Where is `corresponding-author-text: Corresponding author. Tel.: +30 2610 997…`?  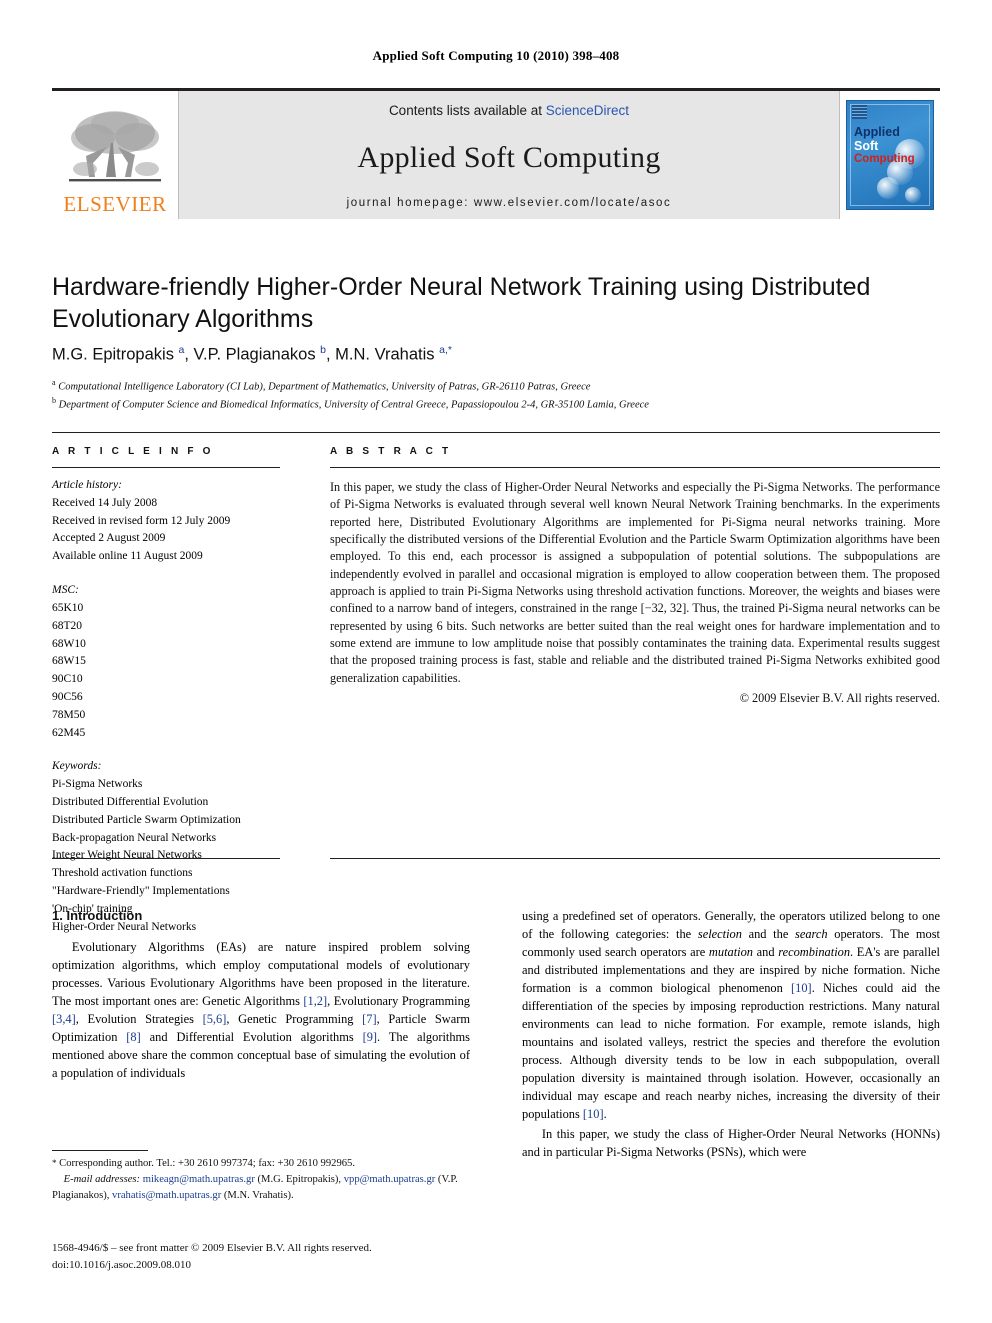
corresponding-author-text: Corresponding author. Tel.: +30 2610 997… is located at coordinates (205, 1163).